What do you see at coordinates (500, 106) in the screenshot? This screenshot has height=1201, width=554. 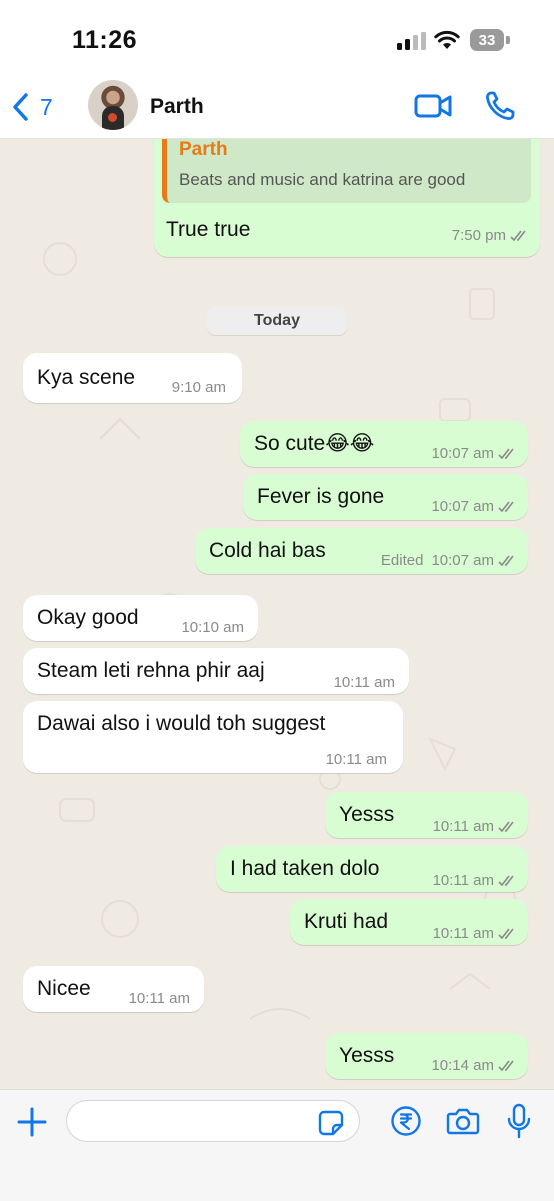 I see `phone-icon` at bounding box center [500, 106].